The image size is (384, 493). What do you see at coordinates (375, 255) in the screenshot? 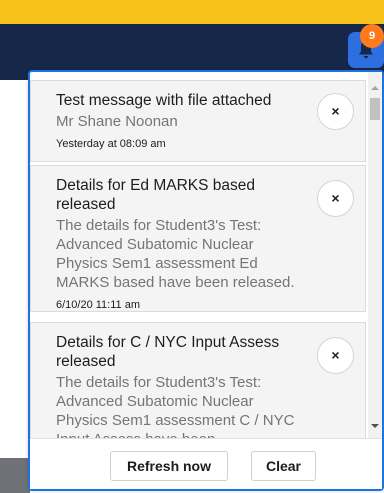
I see `scrollbar` at bounding box center [375, 255].